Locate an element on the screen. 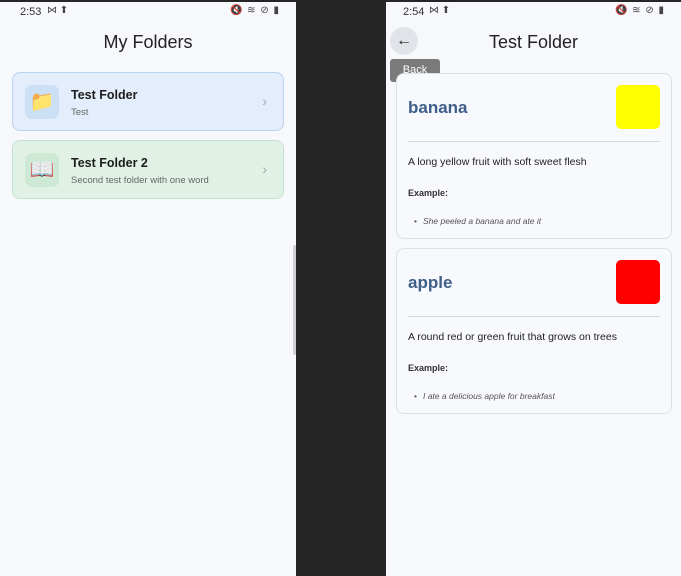 This screenshot has width=681, height=576. status-bar: 2:53 ⋈ ⬆ 🔇 ≋ ⊘ ▮ is located at coordinates (148, 11).